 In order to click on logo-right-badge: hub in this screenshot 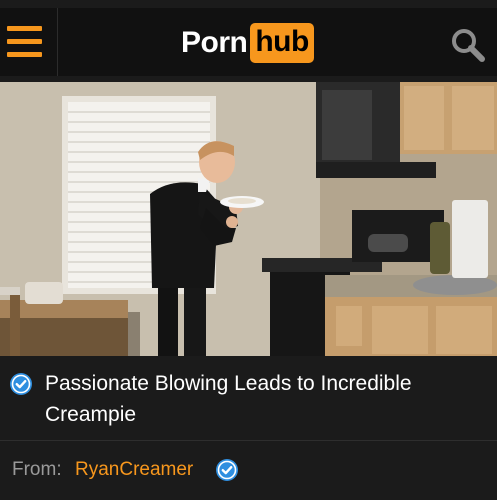, I will do `click(282, 43)`.